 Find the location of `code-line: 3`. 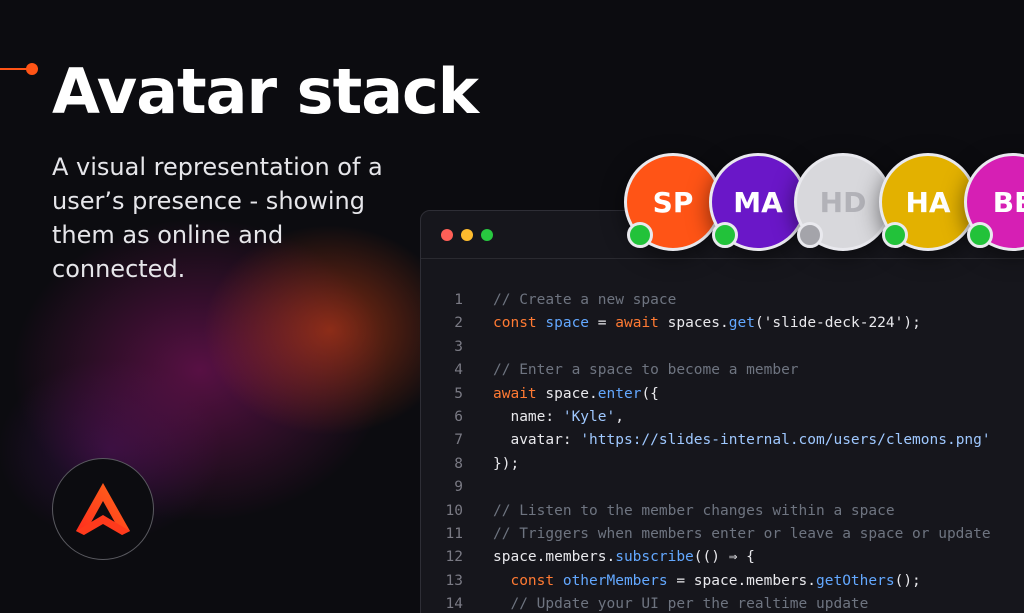

code-line: 3 is located at coordinates (722, 347).